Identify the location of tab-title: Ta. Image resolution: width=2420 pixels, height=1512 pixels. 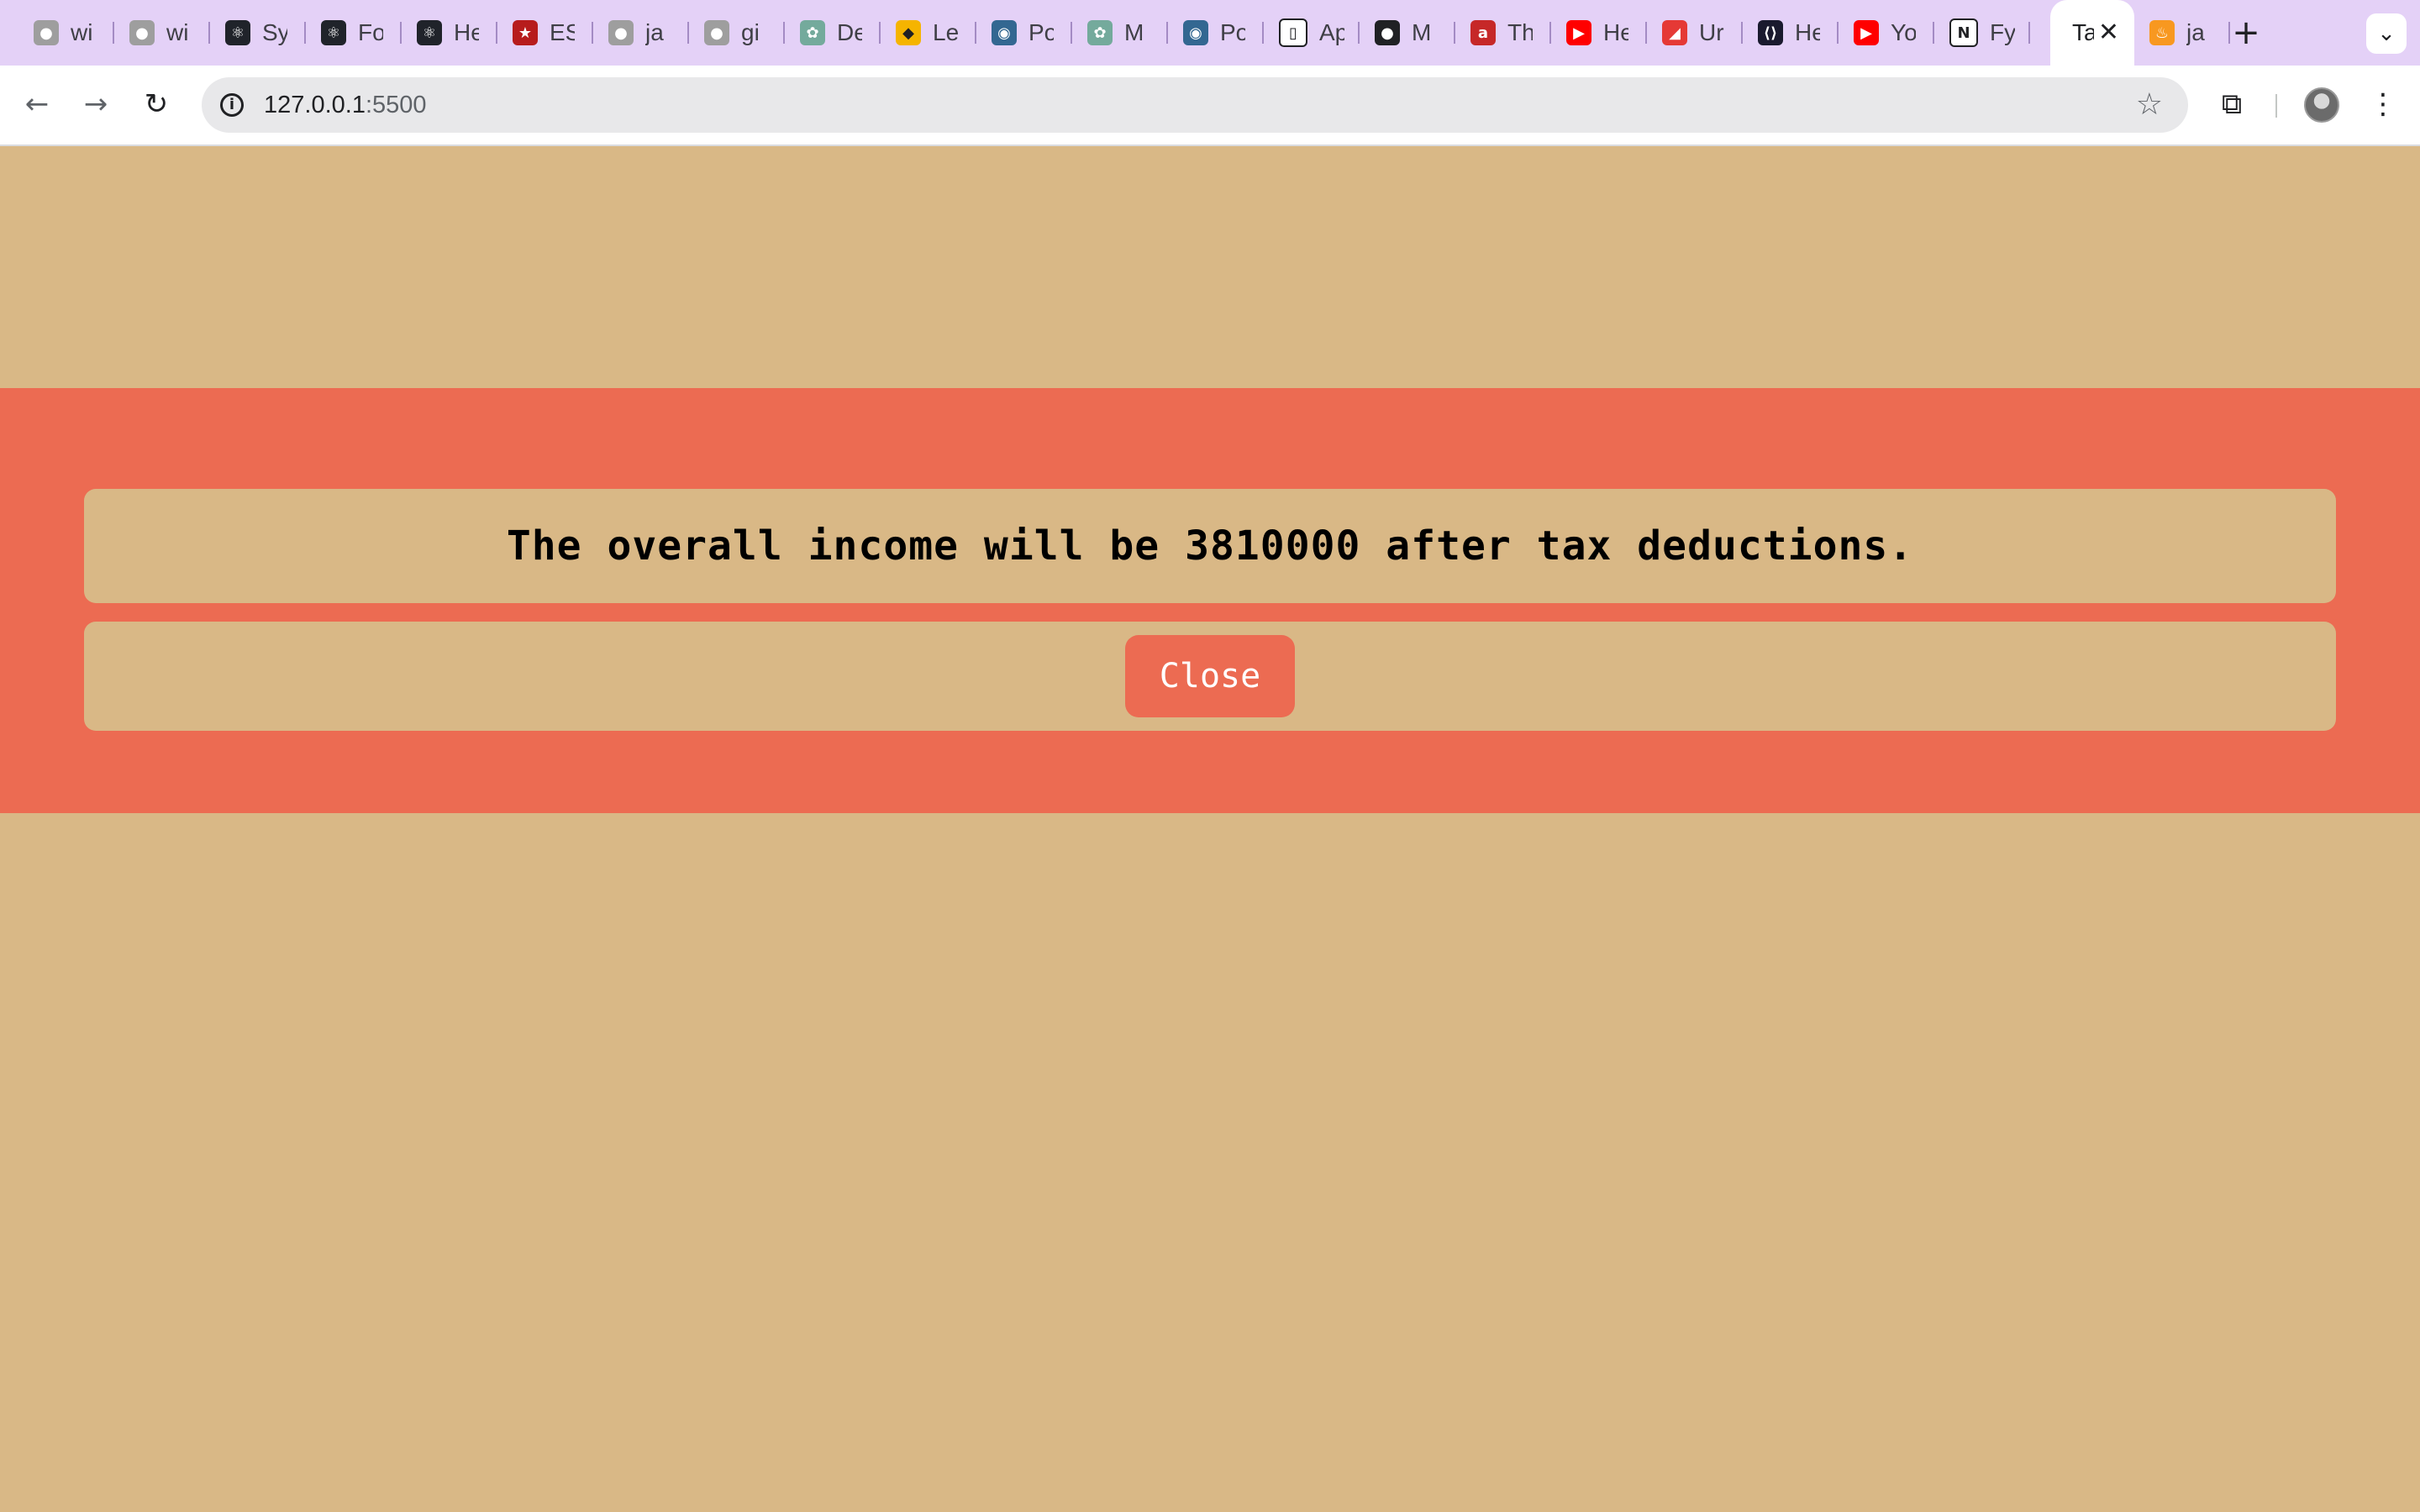
(2083, 32).